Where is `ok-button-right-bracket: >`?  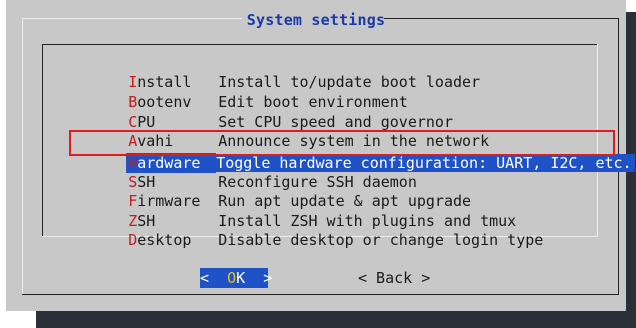
ok-button-right-bracket: > is located at coordinates (259, 278).